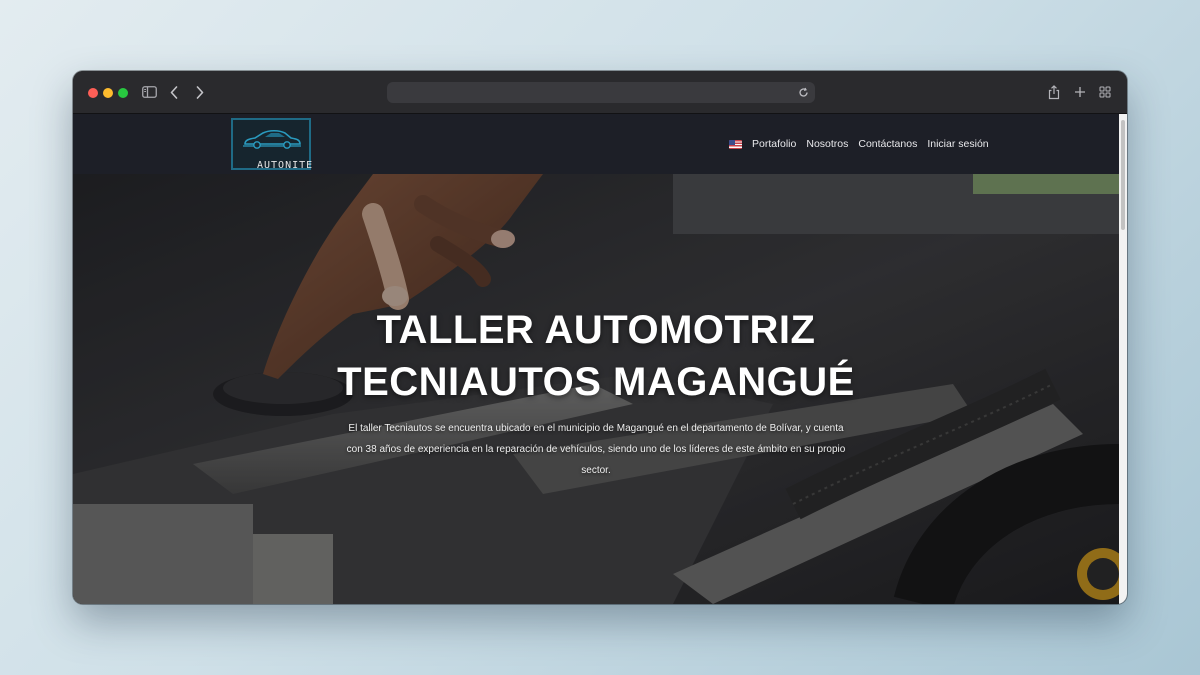  I want to click on sidebar-icon, so click(149, 92).